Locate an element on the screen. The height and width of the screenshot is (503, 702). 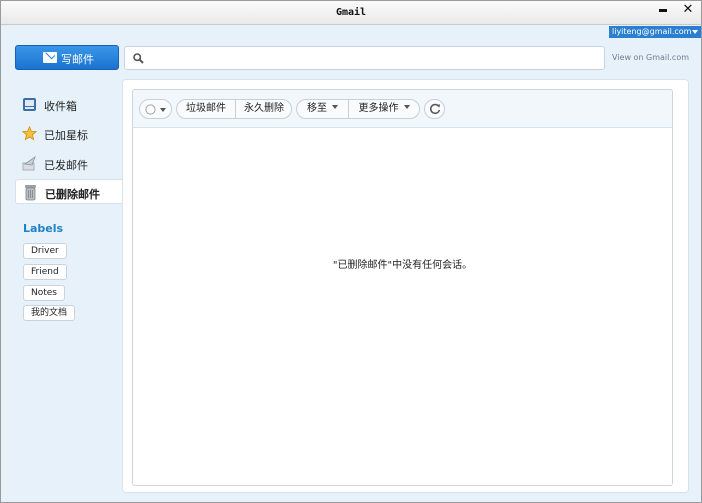
move-to-button: 移至 is located at coordinates (322, 109).